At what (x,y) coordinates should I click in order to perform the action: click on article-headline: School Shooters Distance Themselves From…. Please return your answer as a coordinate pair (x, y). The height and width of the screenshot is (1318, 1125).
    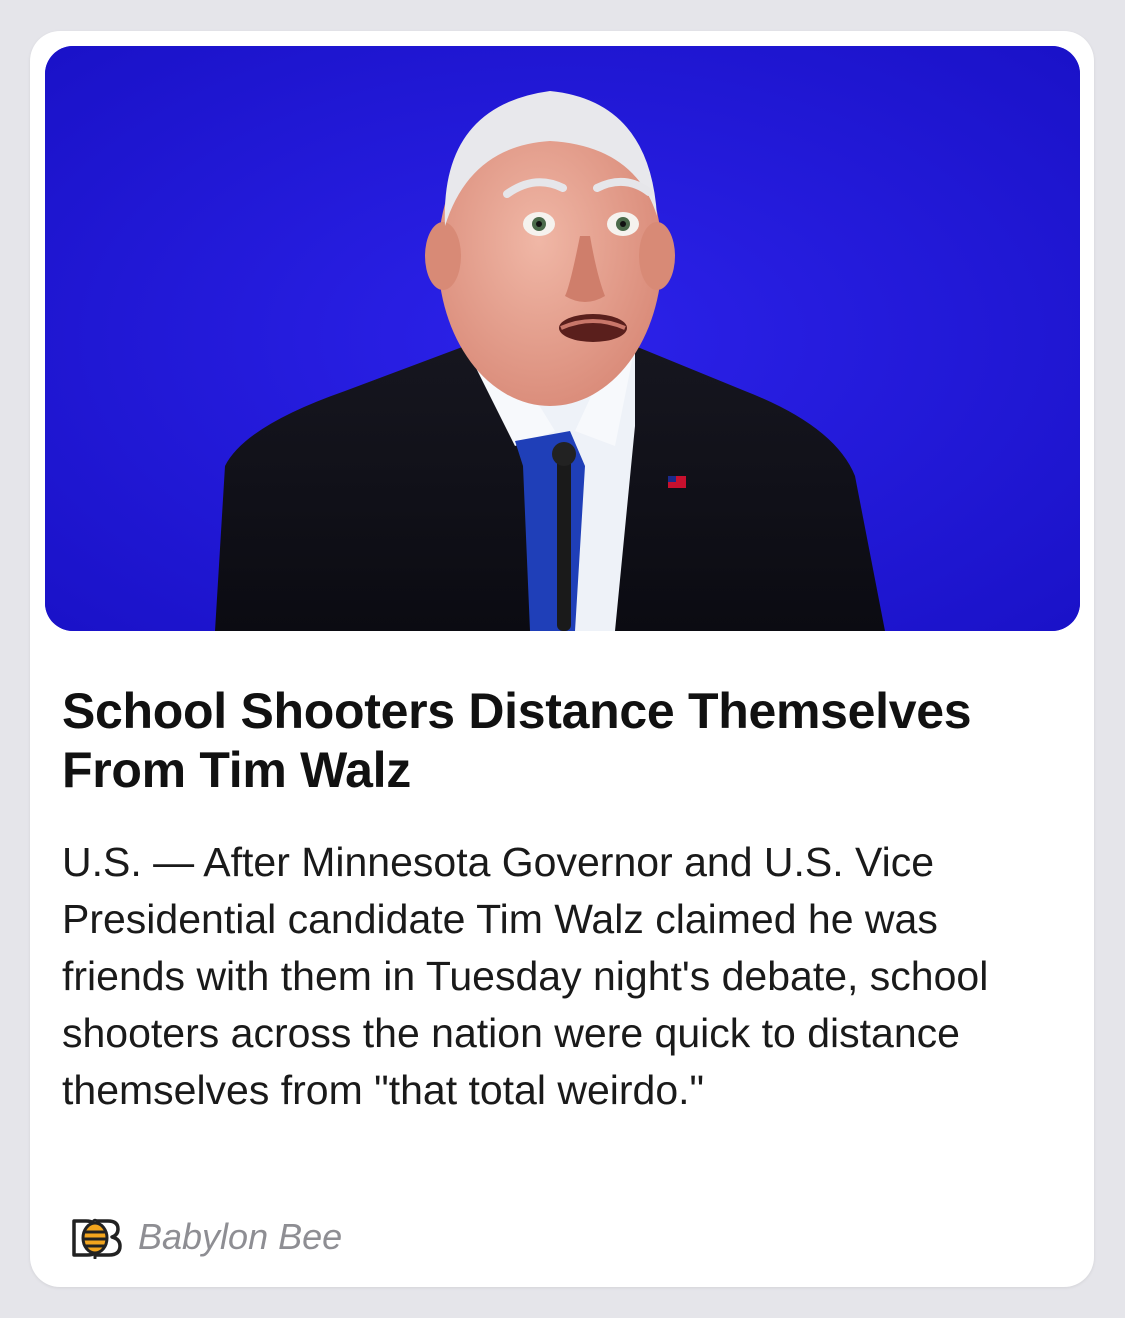
    Looking at the image, I should click on (562, 741).